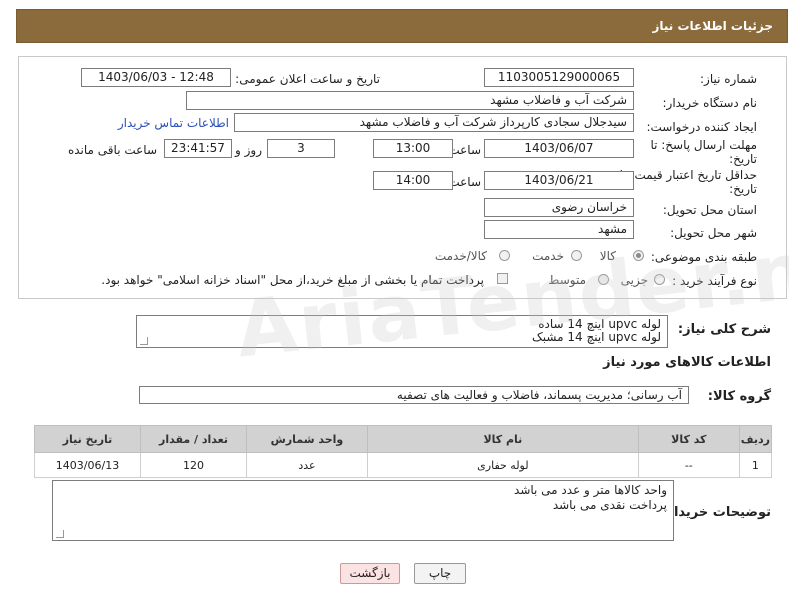 This screenshot has height=598, width=789. I want to click on price-time-label: ساعت, so click(464, 182).